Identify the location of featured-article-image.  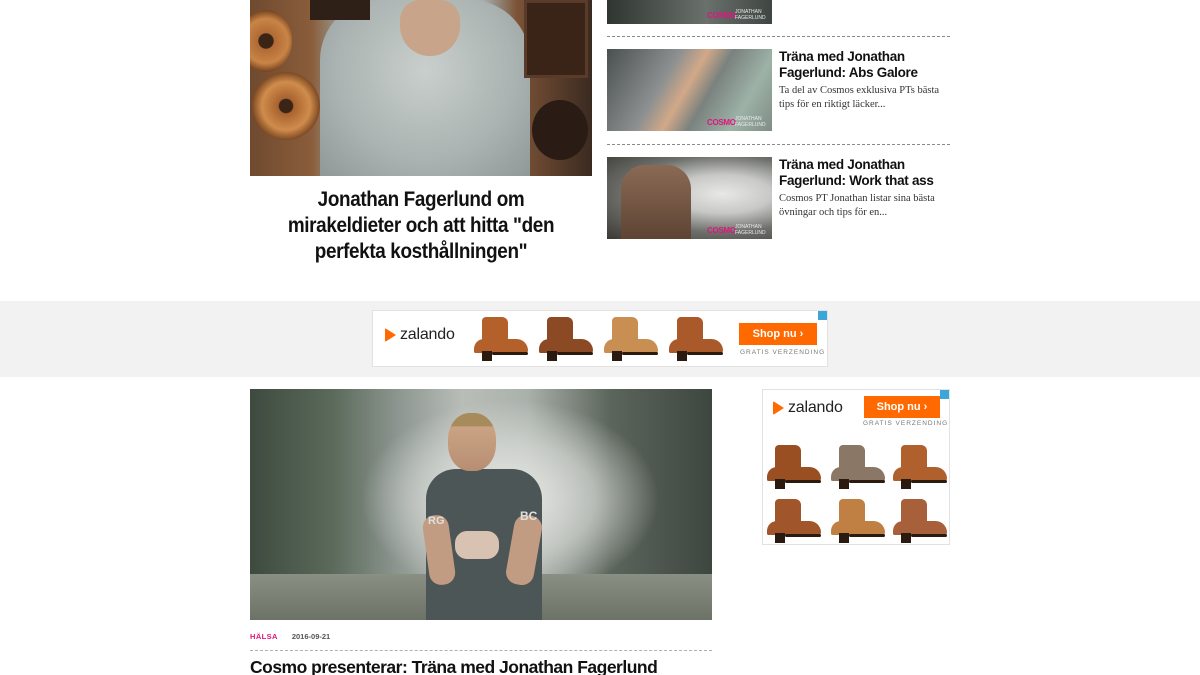
(421, 88).